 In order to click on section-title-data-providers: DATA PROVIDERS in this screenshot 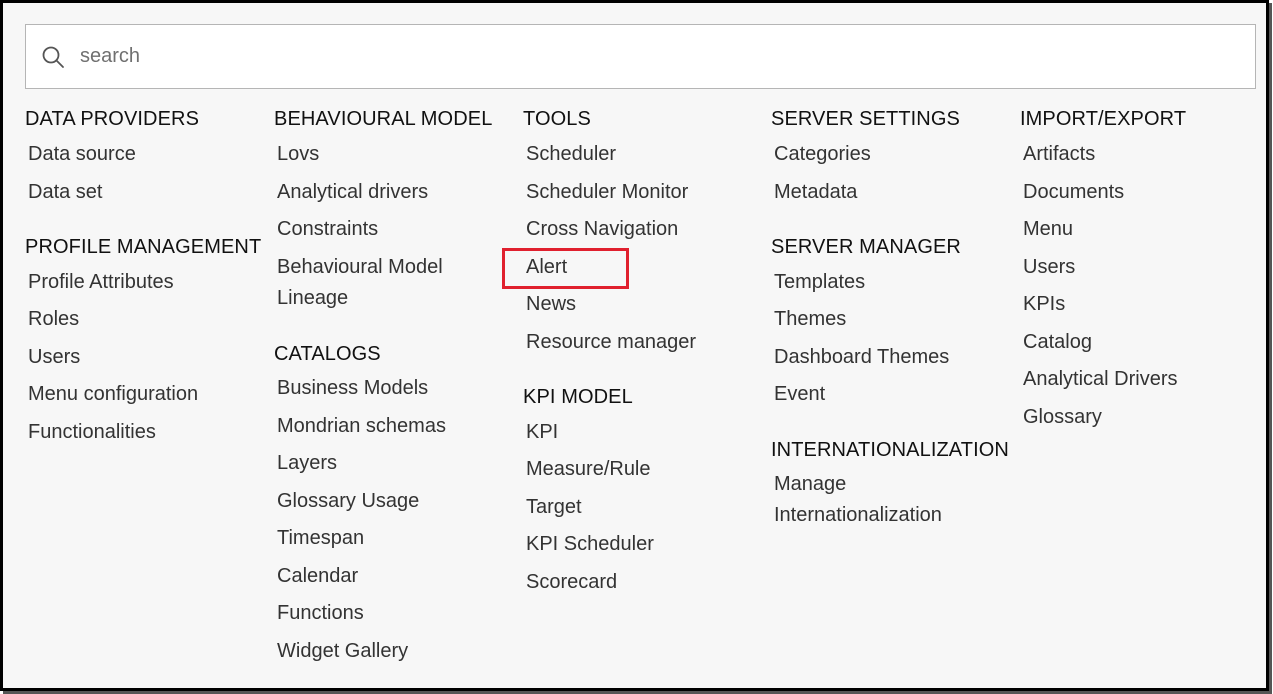, I will do `click(112, 119)`.